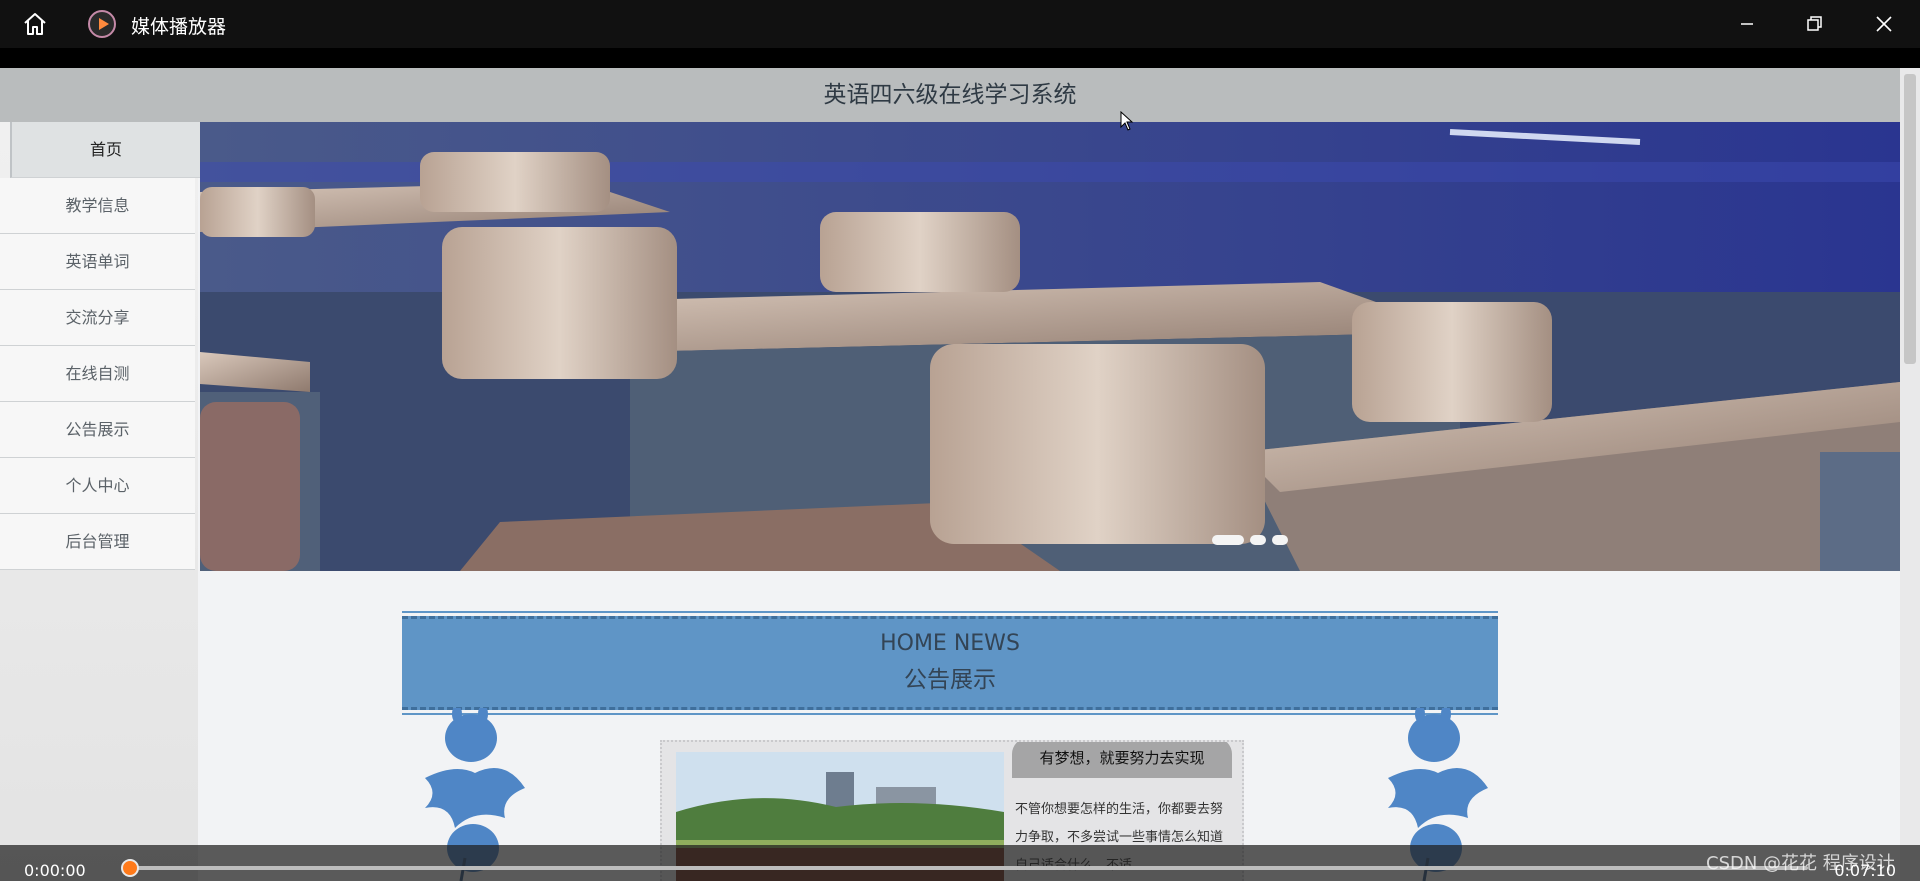 This screenshot has height=881, width=1920. What do you see at coordinates (105, 150) in the screenshot?
I see `nav-item-home: 首页` at bounding box center [105, 150].